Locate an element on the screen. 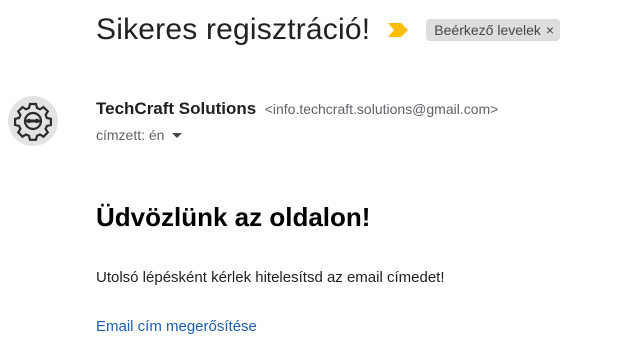 Image resolution: width=633 pixels, height=338 pixels. gear-logo-icon is located at coordinates (33, 121).